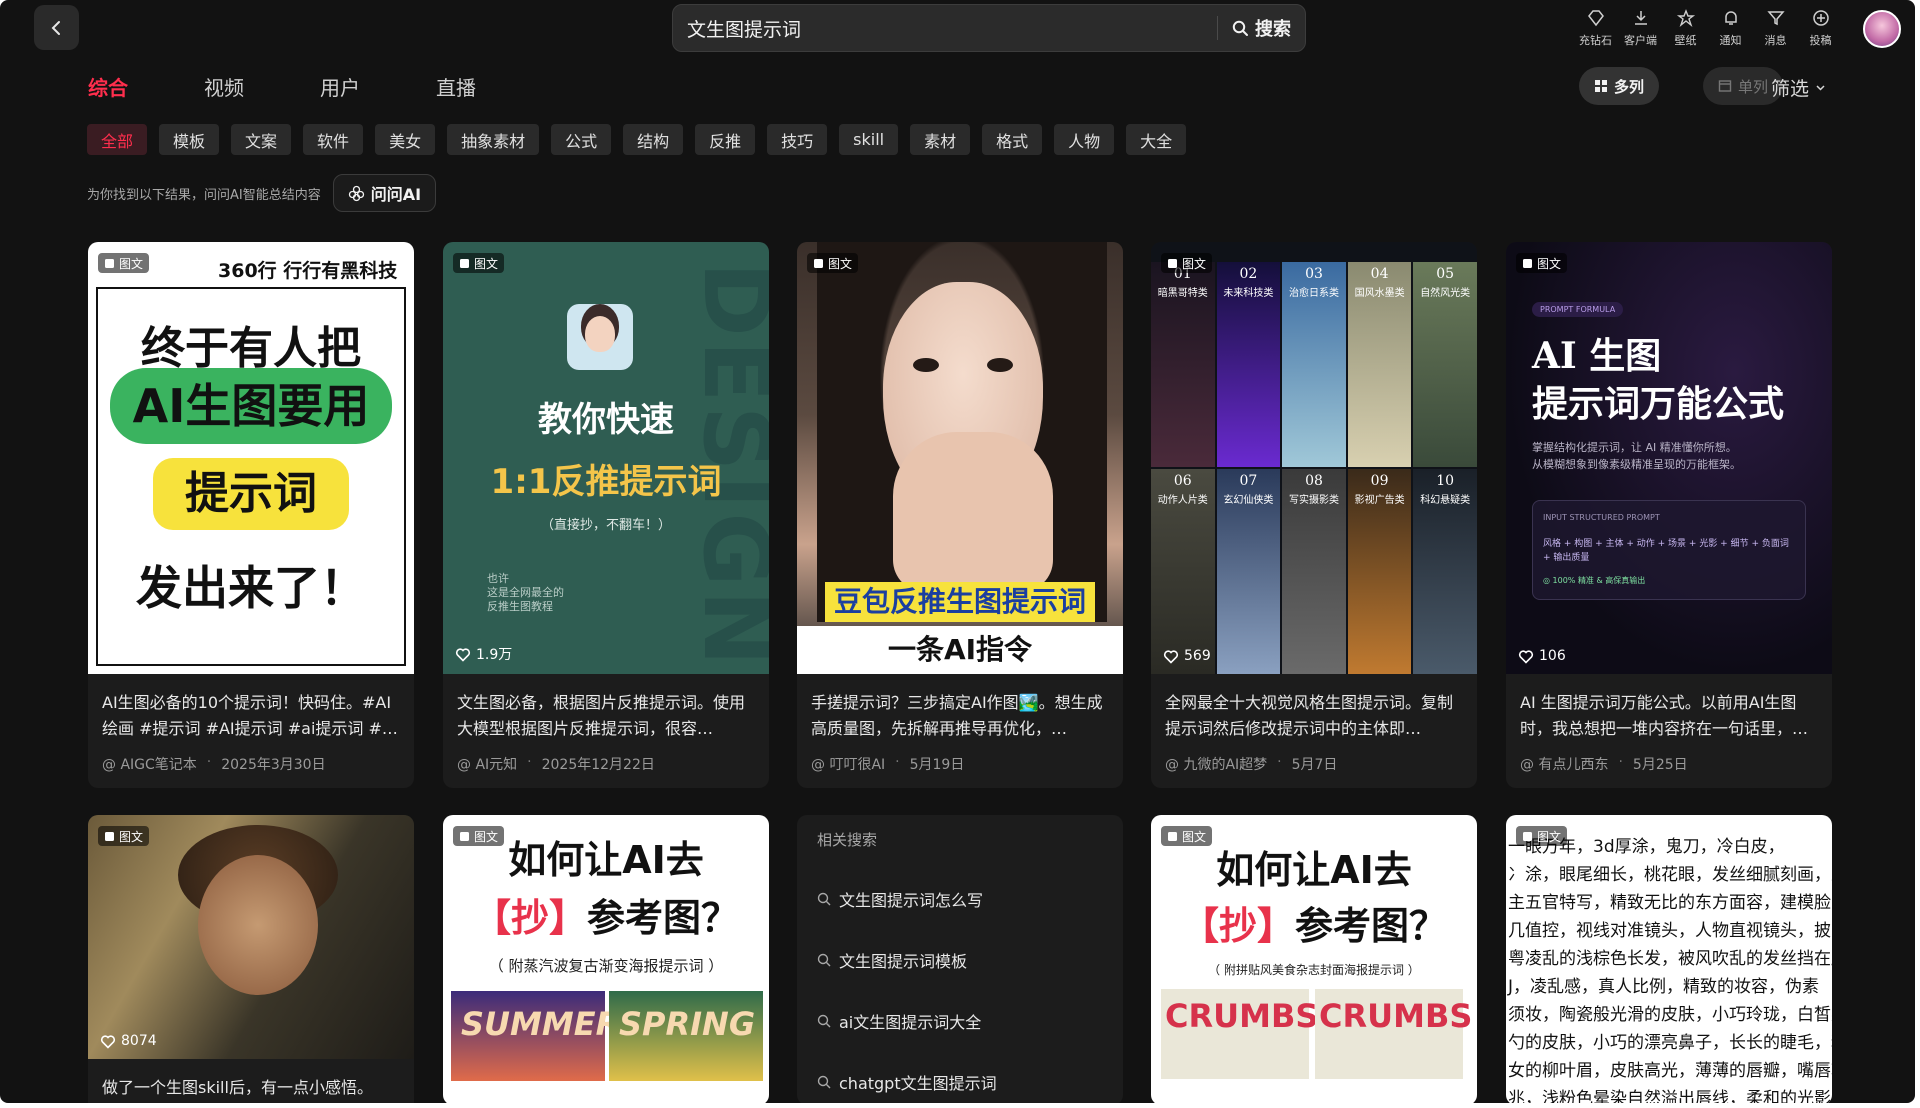  I want to click on cover-brand: 360行 行行有黑科技, so click(308, 271).